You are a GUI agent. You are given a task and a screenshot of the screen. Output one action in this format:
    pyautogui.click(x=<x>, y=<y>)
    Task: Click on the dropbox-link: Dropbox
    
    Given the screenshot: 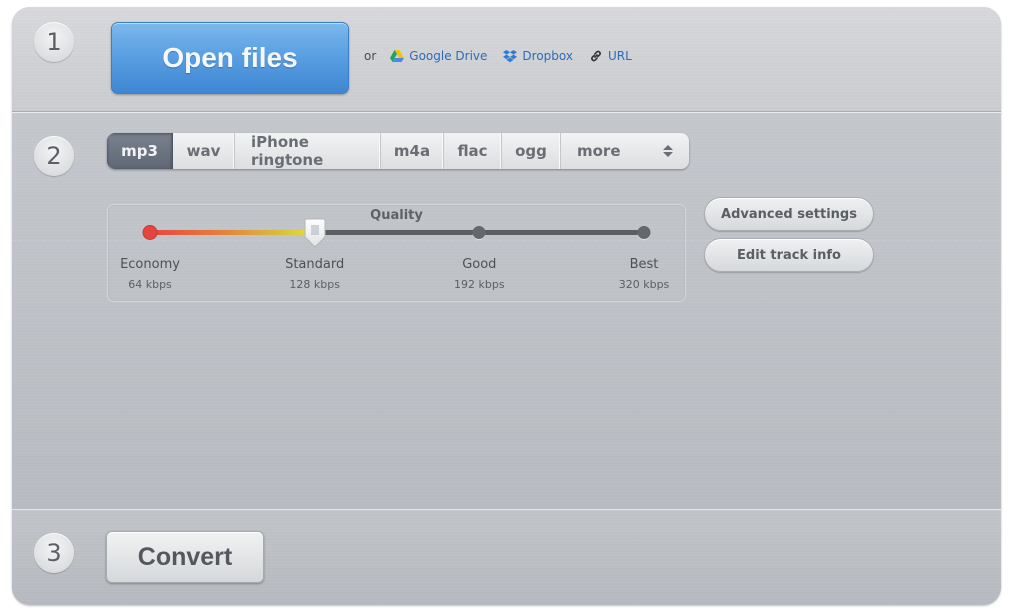 What is the action you would take?
    pyautogui.click(x=538, y=56)
    